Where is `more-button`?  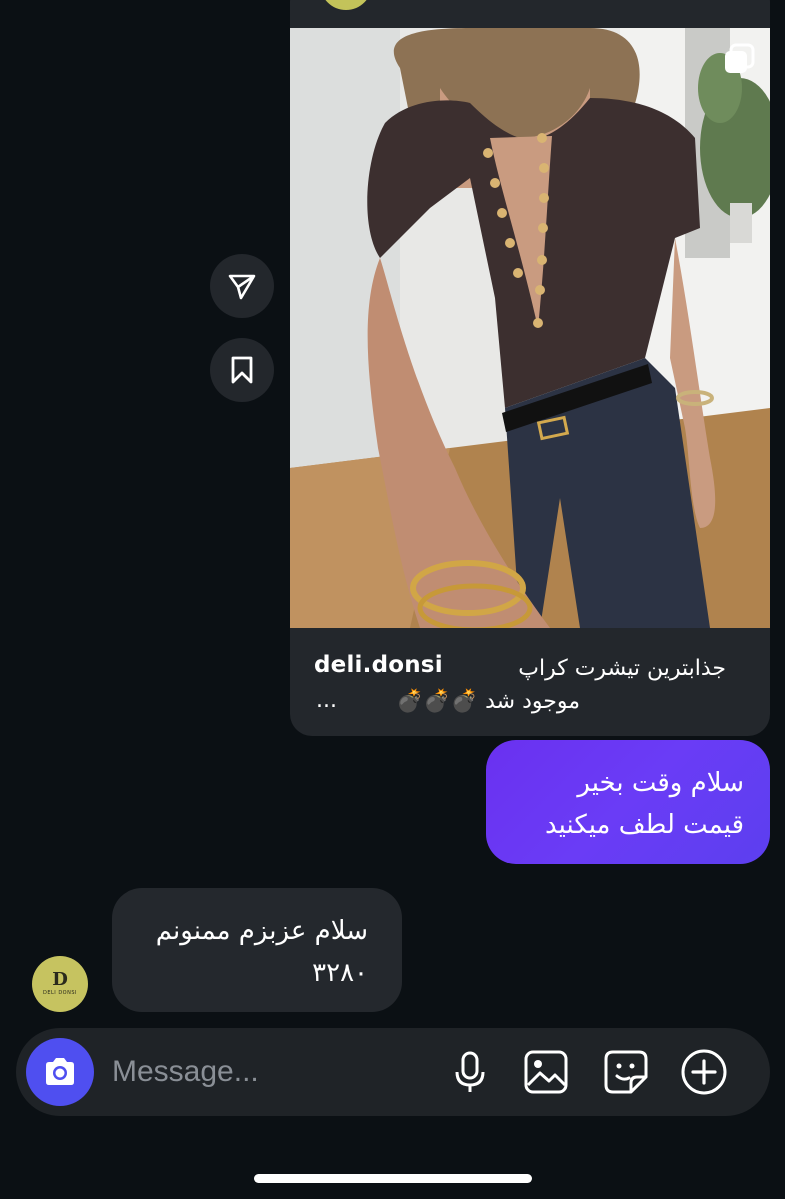
more-button is located at coordinates (704, 1072).